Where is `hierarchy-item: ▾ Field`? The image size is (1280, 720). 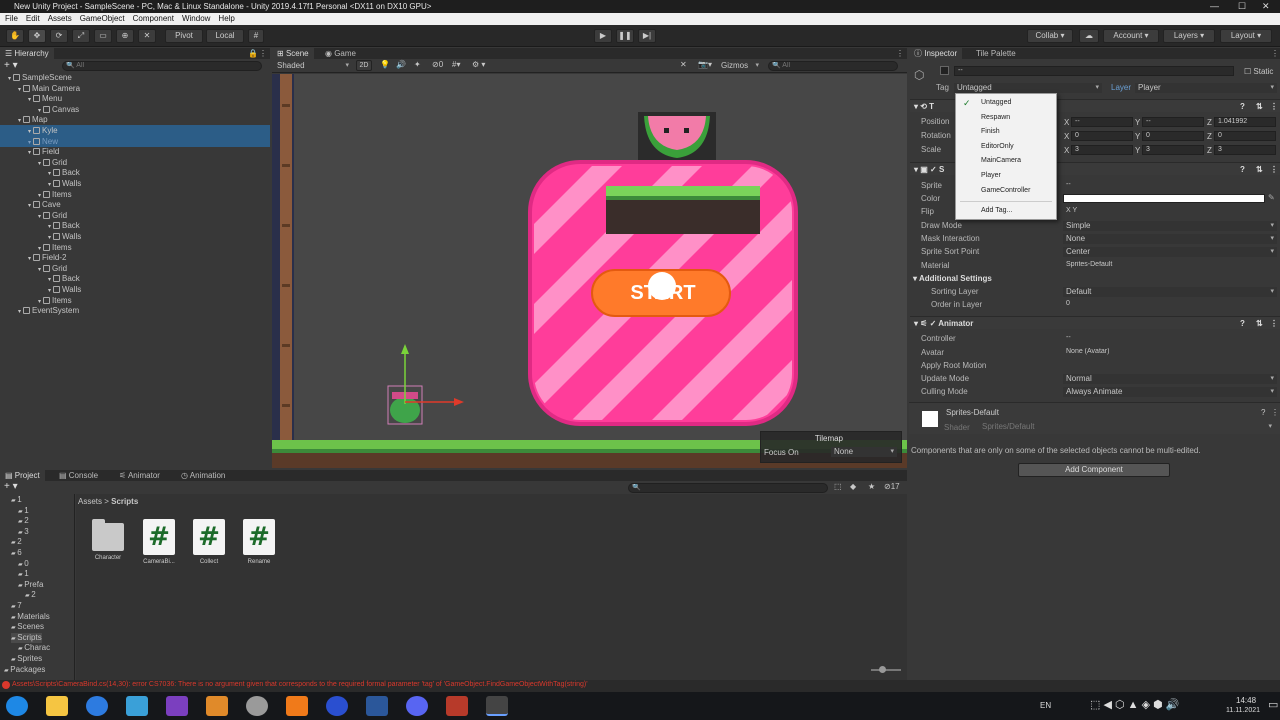 hierarchy-item: ▾ Field is located at coordinates (43, 152).